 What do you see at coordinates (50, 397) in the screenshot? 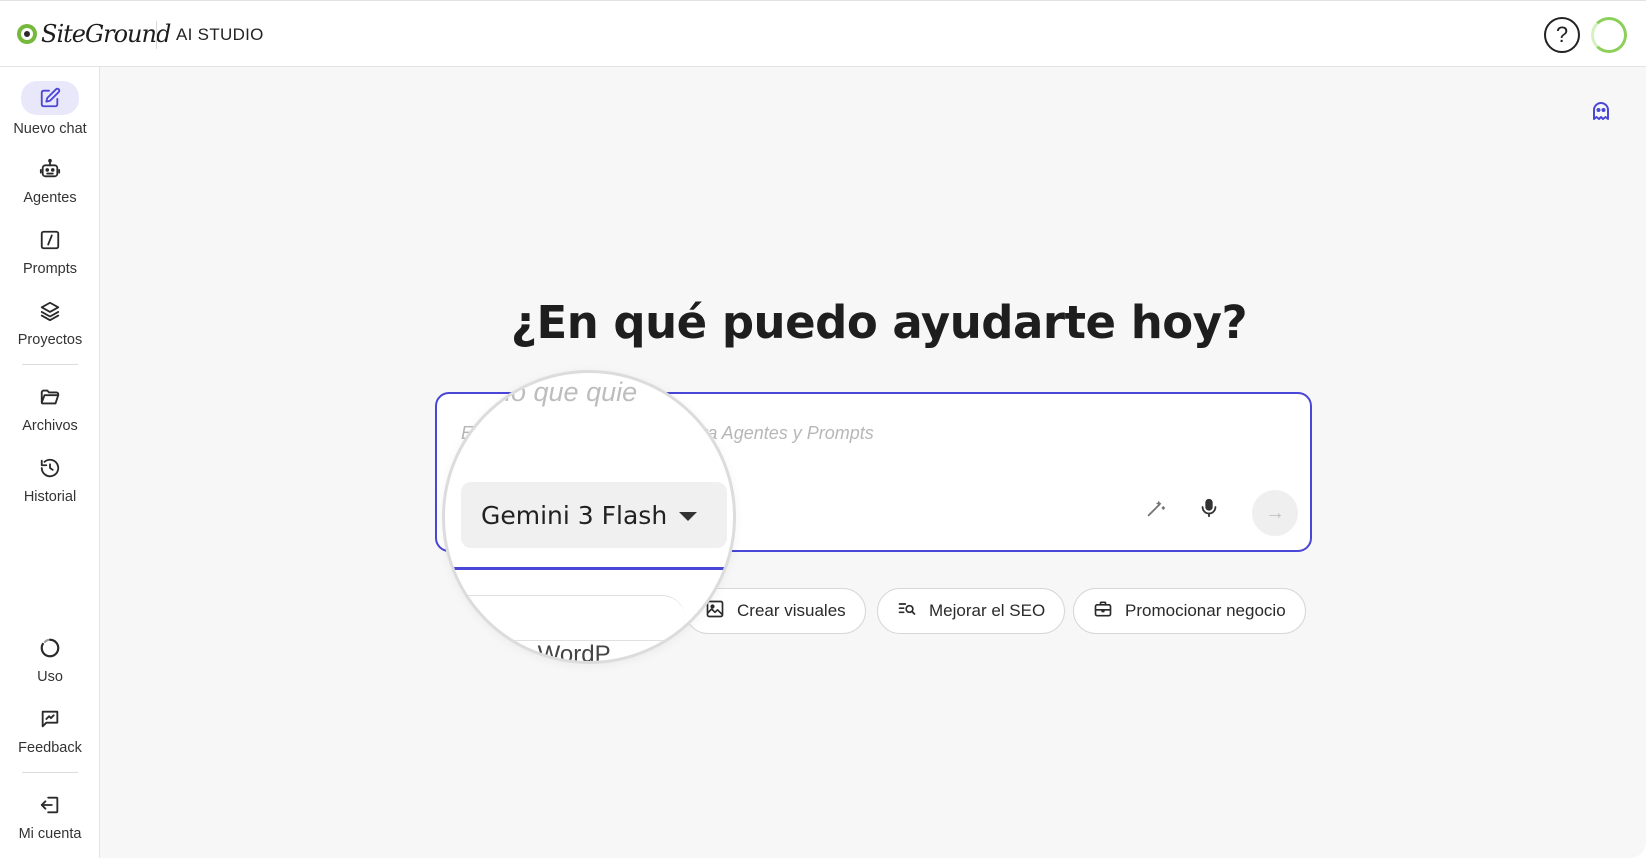
I see `folder-icon` at bounding box center [50, 397].